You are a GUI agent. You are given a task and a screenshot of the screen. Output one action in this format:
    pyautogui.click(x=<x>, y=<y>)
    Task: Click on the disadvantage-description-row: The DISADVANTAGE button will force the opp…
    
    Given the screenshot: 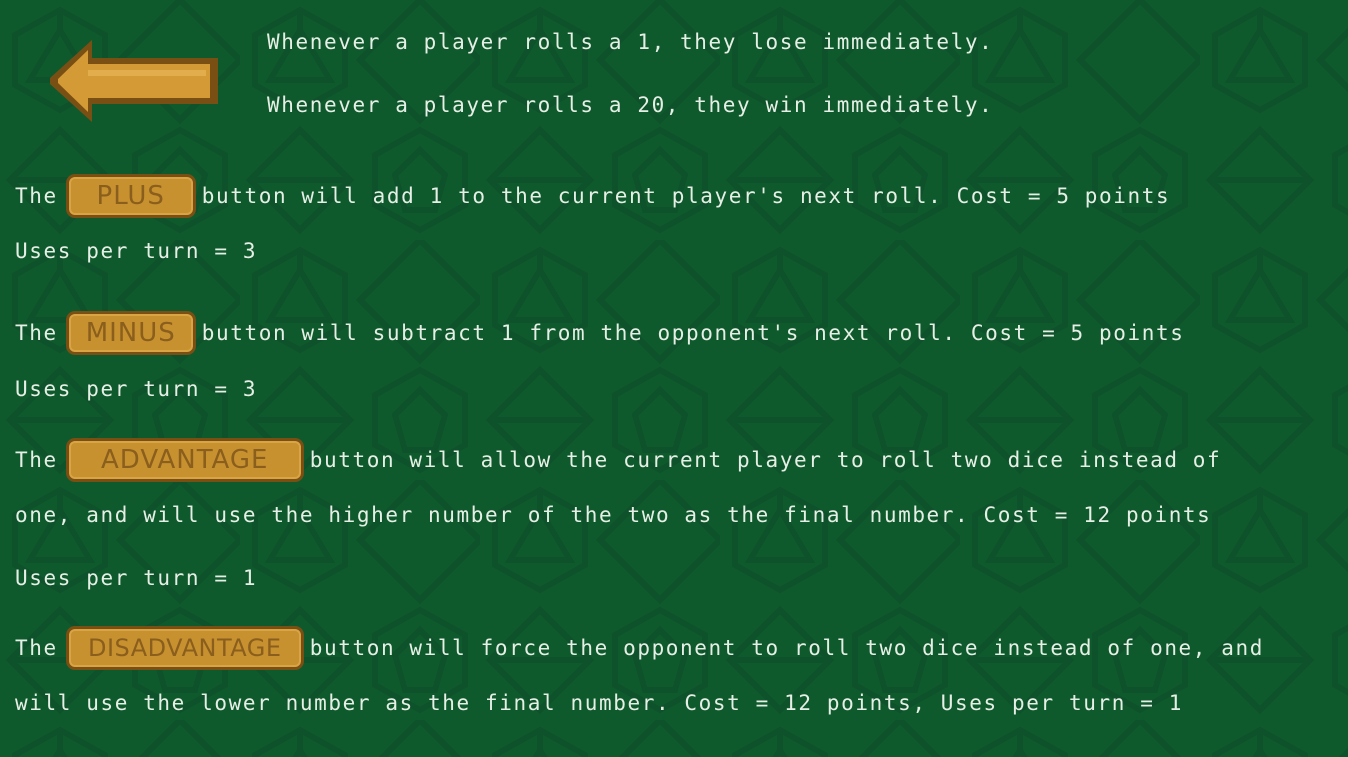 What is the action you would take?
    pyautogui.click(x=639, y=648)
    